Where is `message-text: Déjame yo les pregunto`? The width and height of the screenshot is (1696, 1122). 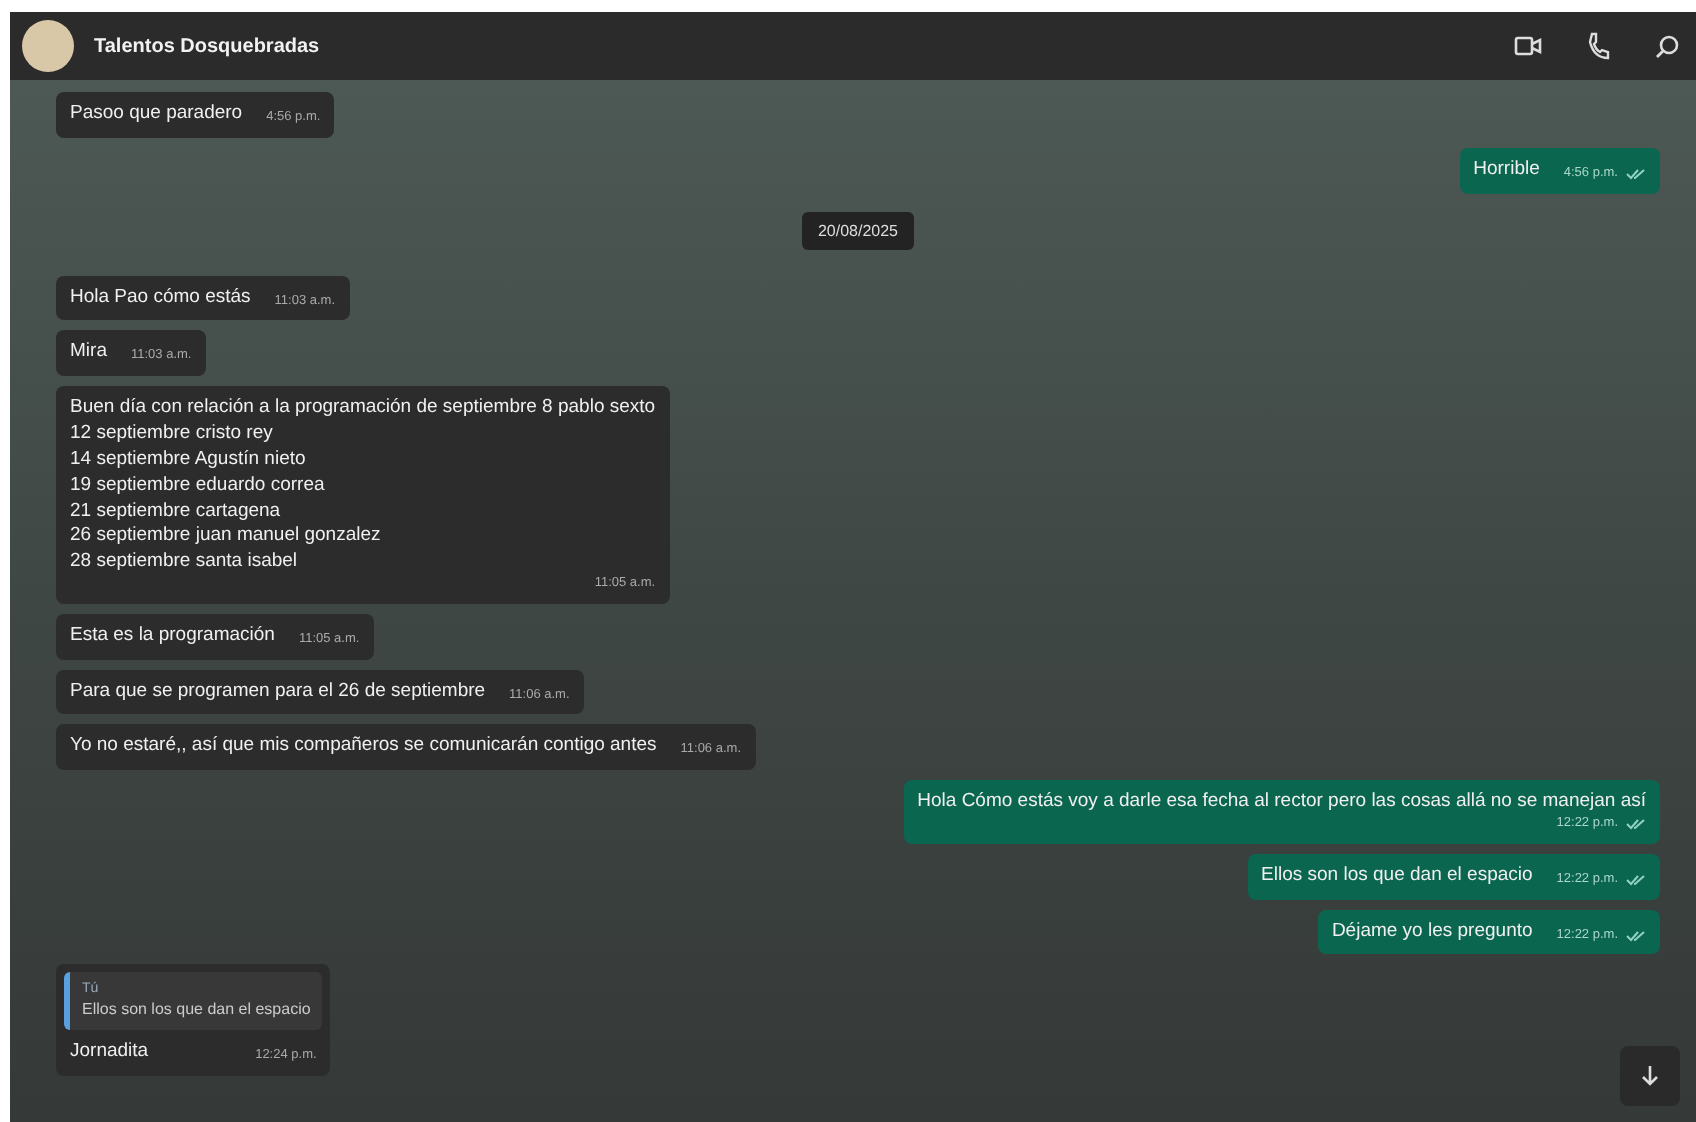 message-text: Déjame yo les pregunto is located at coordinates (1432, 932).